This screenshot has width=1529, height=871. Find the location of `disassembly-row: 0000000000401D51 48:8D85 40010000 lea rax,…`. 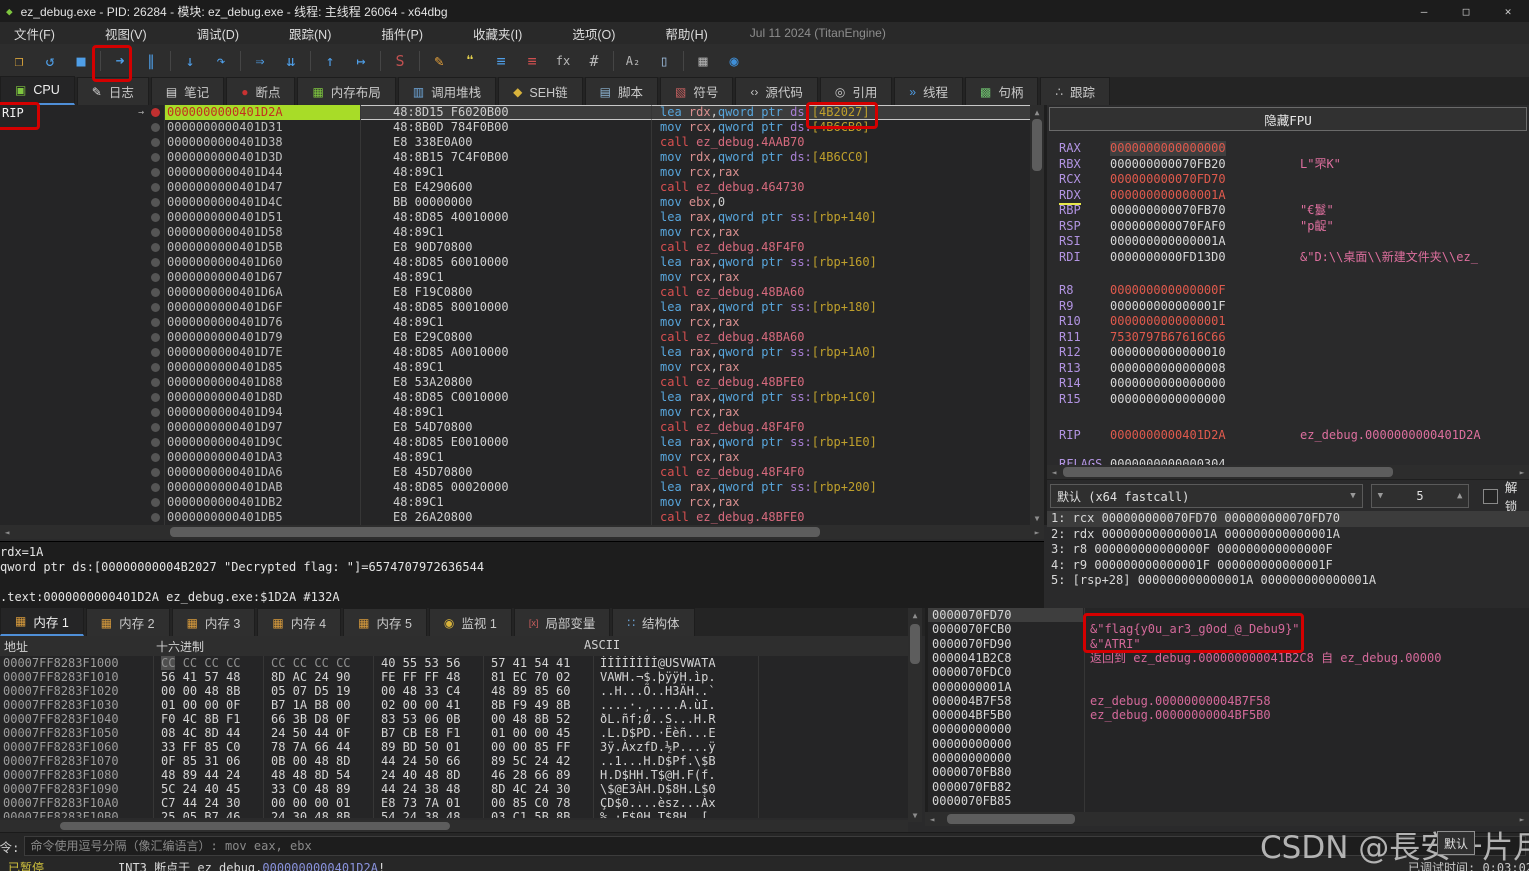

disassembly-row: 0000000000401D51 48:8D85 40010000 lea rax,… is located at coordinates (515, 217).